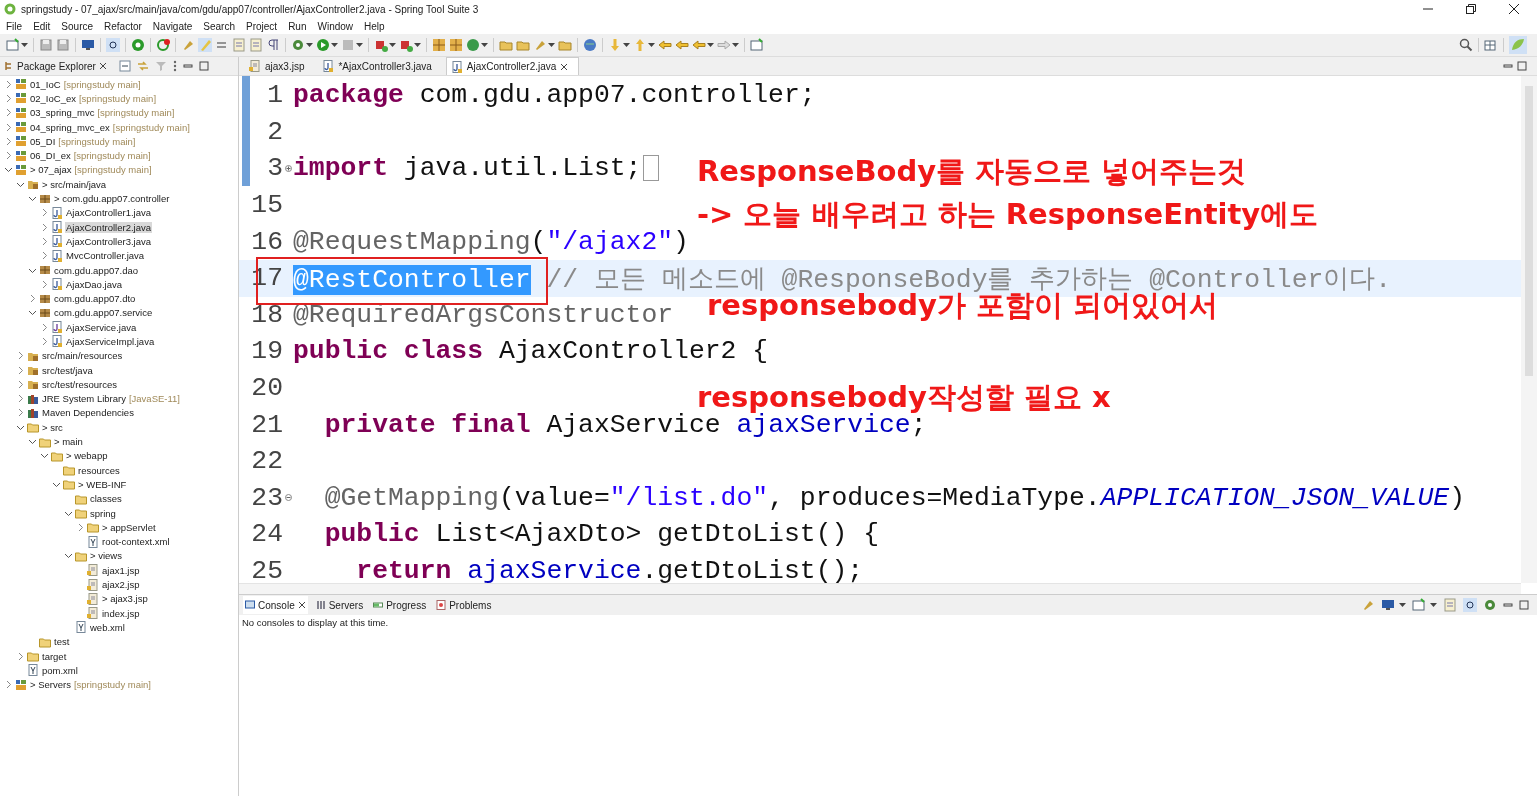  What do you see at coordinates (288, 498) in the screenshot?
I see `collapse-fold-icon` at bounding box center [288, 498].